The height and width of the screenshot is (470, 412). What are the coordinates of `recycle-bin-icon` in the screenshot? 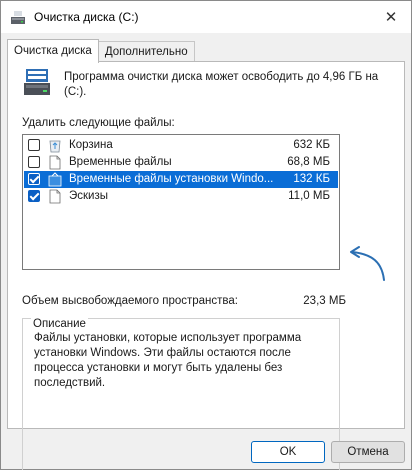 It's located at (55, 146).